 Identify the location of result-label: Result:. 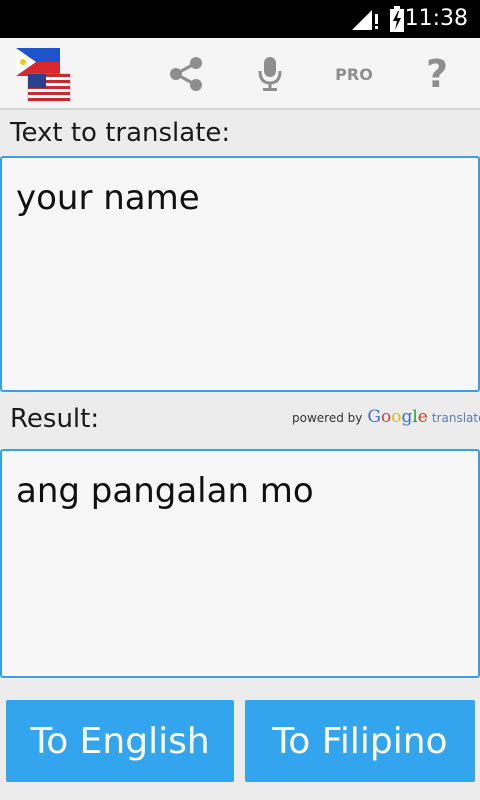
(55, 419).